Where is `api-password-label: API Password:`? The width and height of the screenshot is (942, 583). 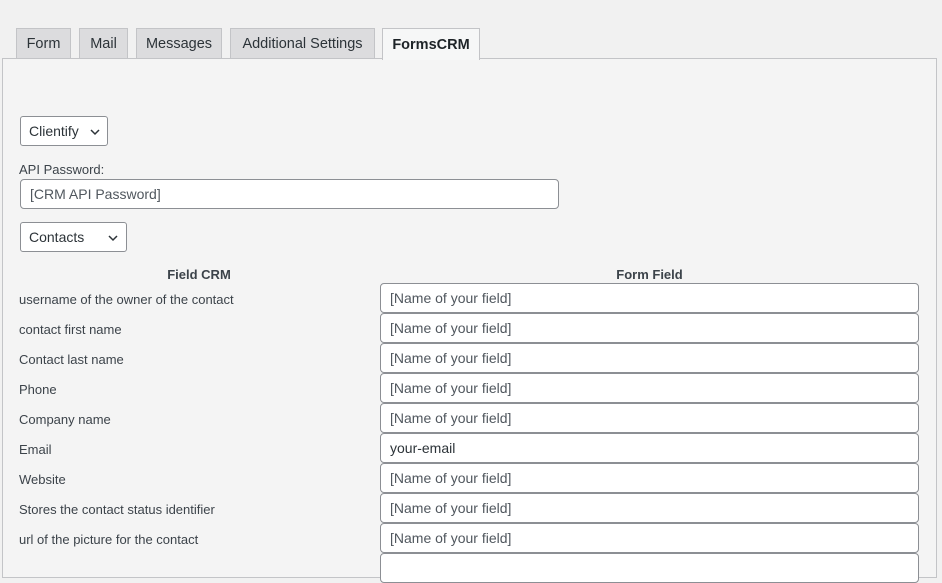 api-password-label: API Password: is located at coordinates (62, 169).